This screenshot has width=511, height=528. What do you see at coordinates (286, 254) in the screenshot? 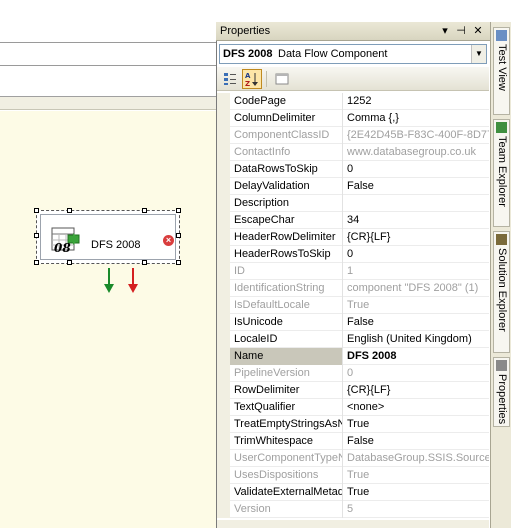
I see `property-name: HeaderRowsToSkip` at bounding box center [286, 254].